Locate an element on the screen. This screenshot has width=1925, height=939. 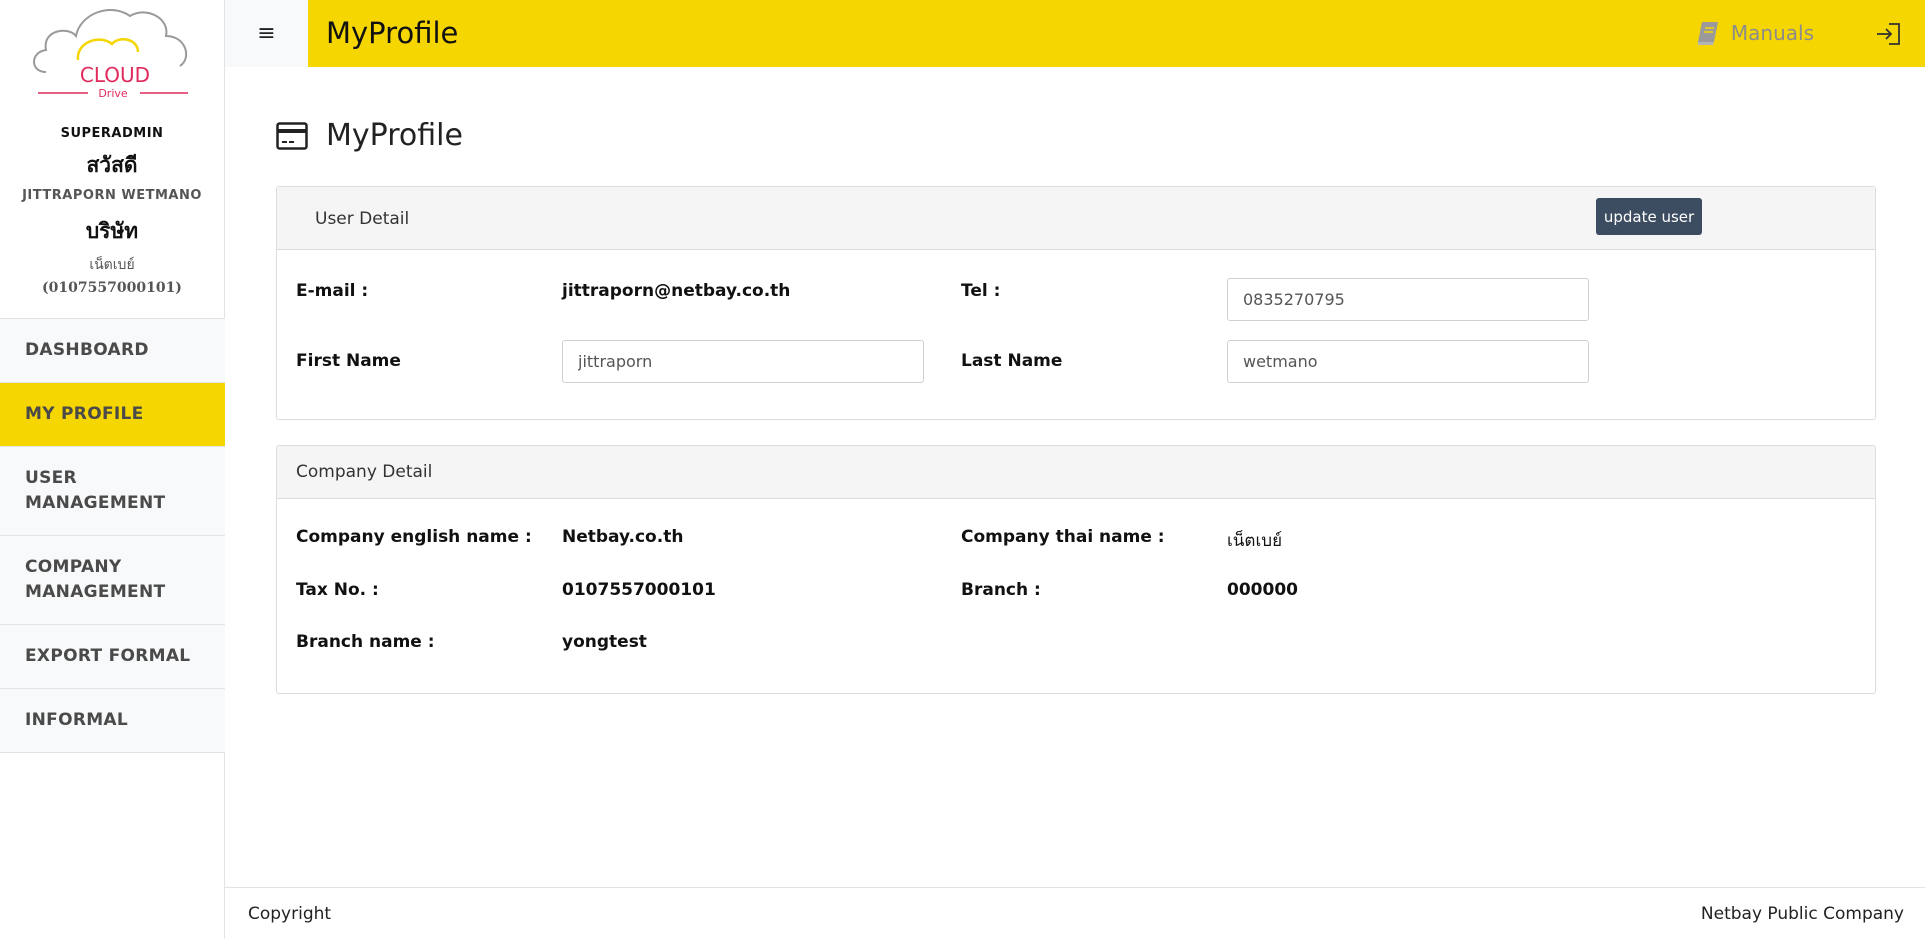
company-detail-title: Company Detail is located at coordinates (364, 472).